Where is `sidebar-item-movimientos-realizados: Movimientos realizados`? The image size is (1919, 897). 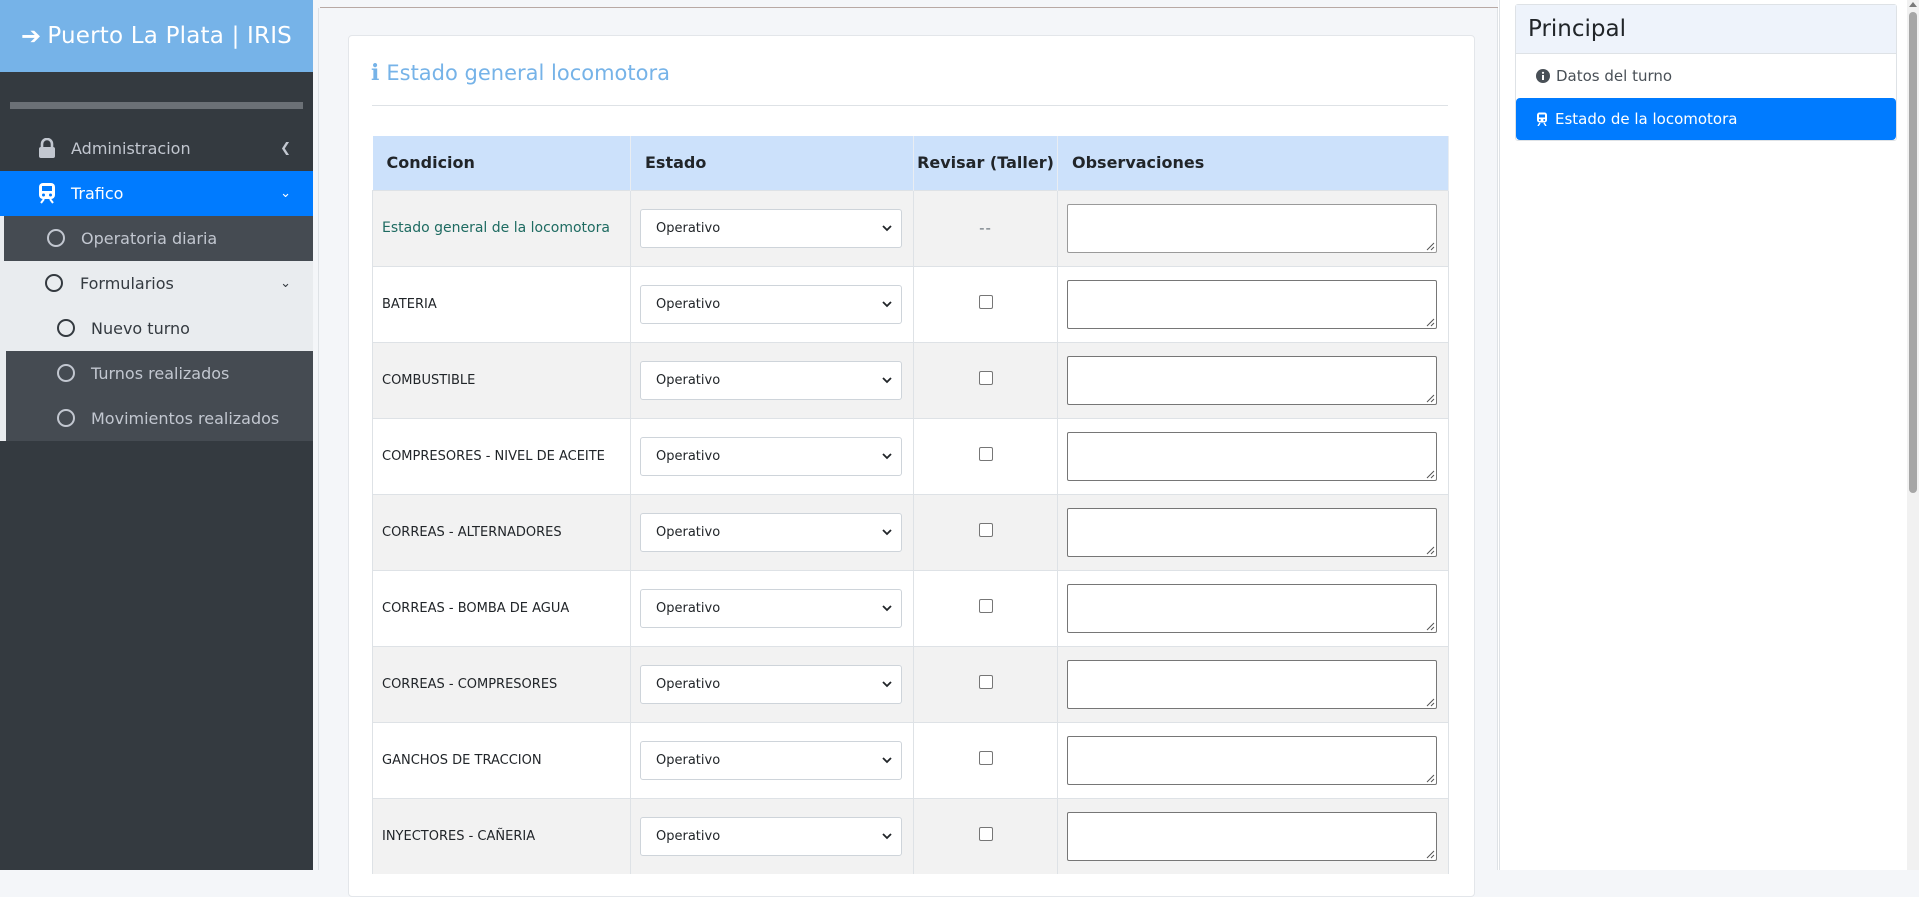
sidebar-item-movimientos-realizados: Movimientos realizados is located at coordinates (159, 418).